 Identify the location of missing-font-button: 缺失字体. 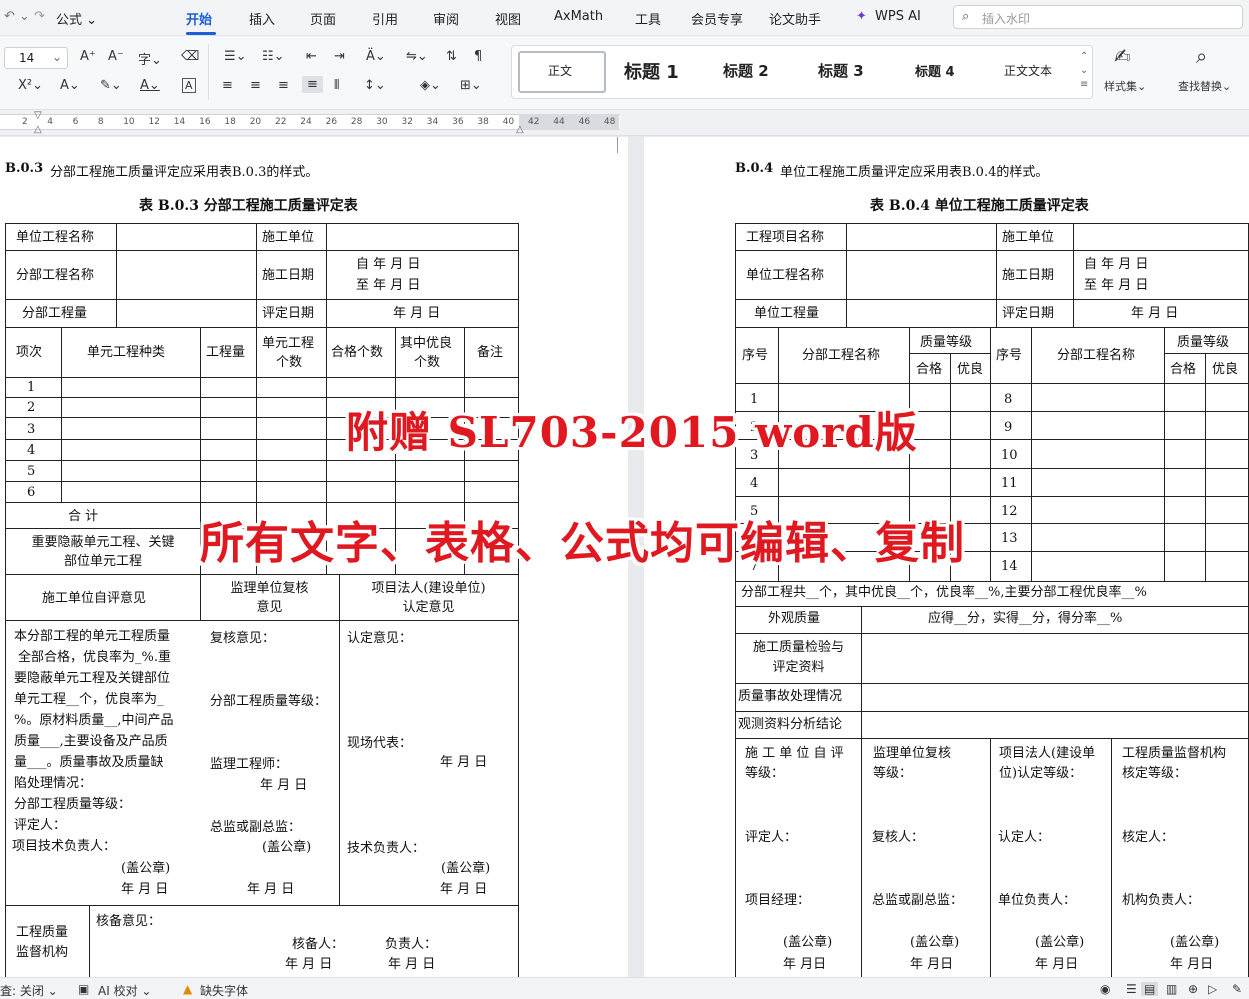
(224, 990).